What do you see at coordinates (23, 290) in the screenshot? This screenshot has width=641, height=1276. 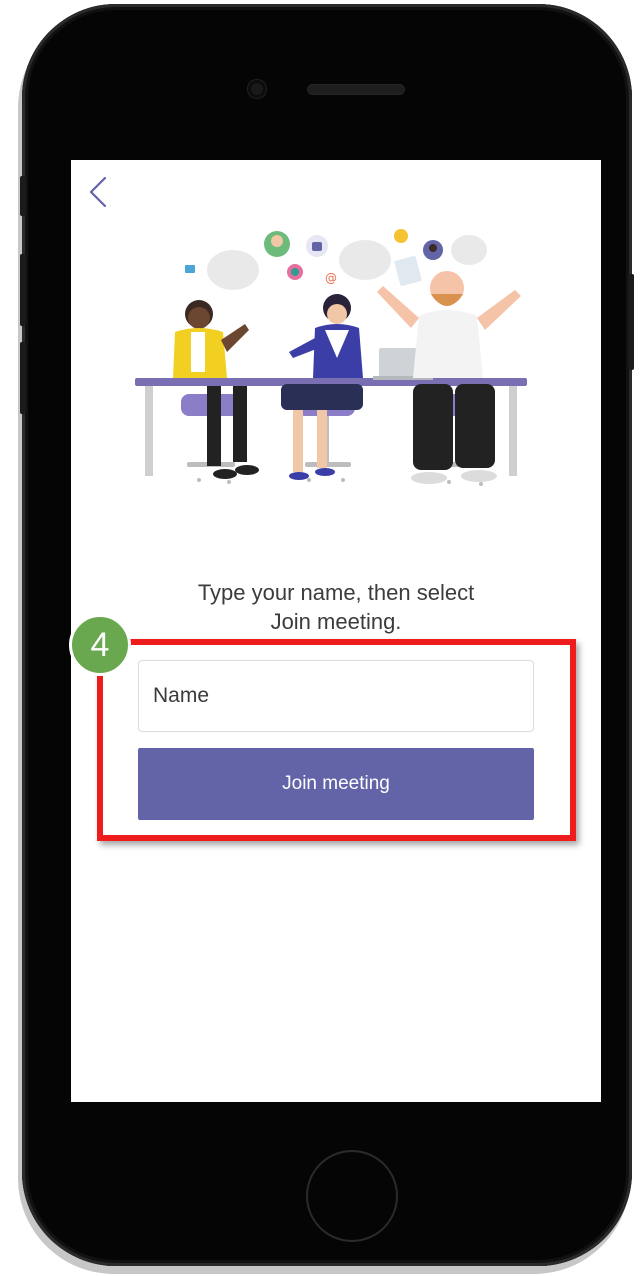 I see `volume-up-button` at bounding box center [23, 290].